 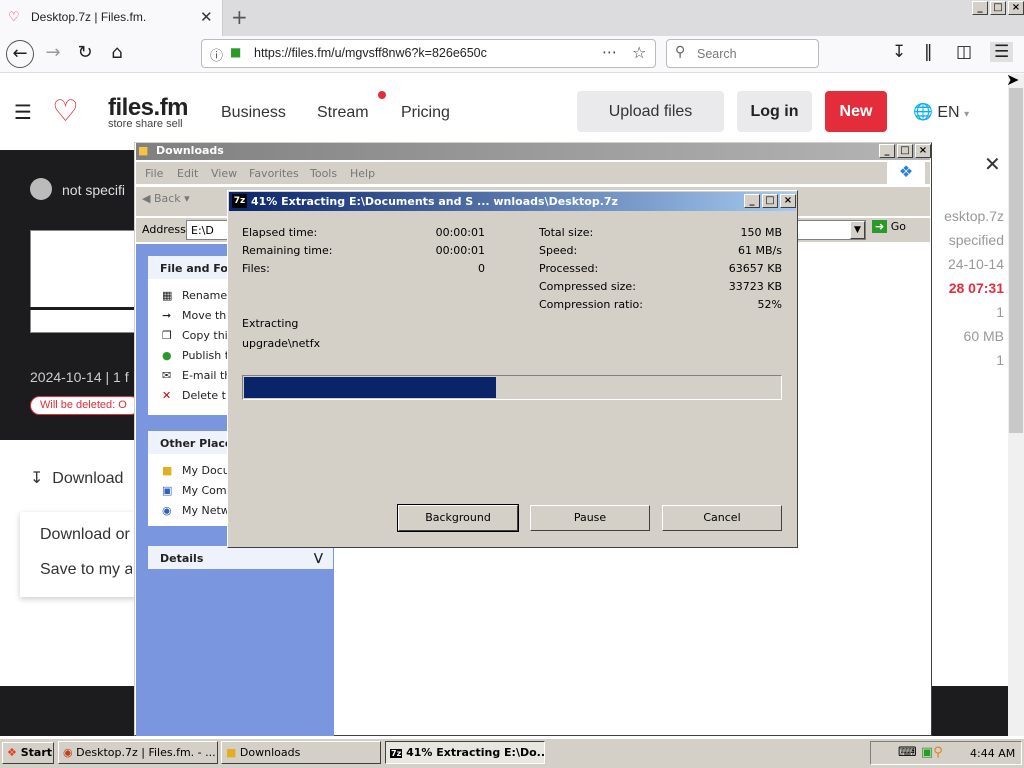 I want to click on compression-ratio-value: 52%, so click(x=769, y=304).